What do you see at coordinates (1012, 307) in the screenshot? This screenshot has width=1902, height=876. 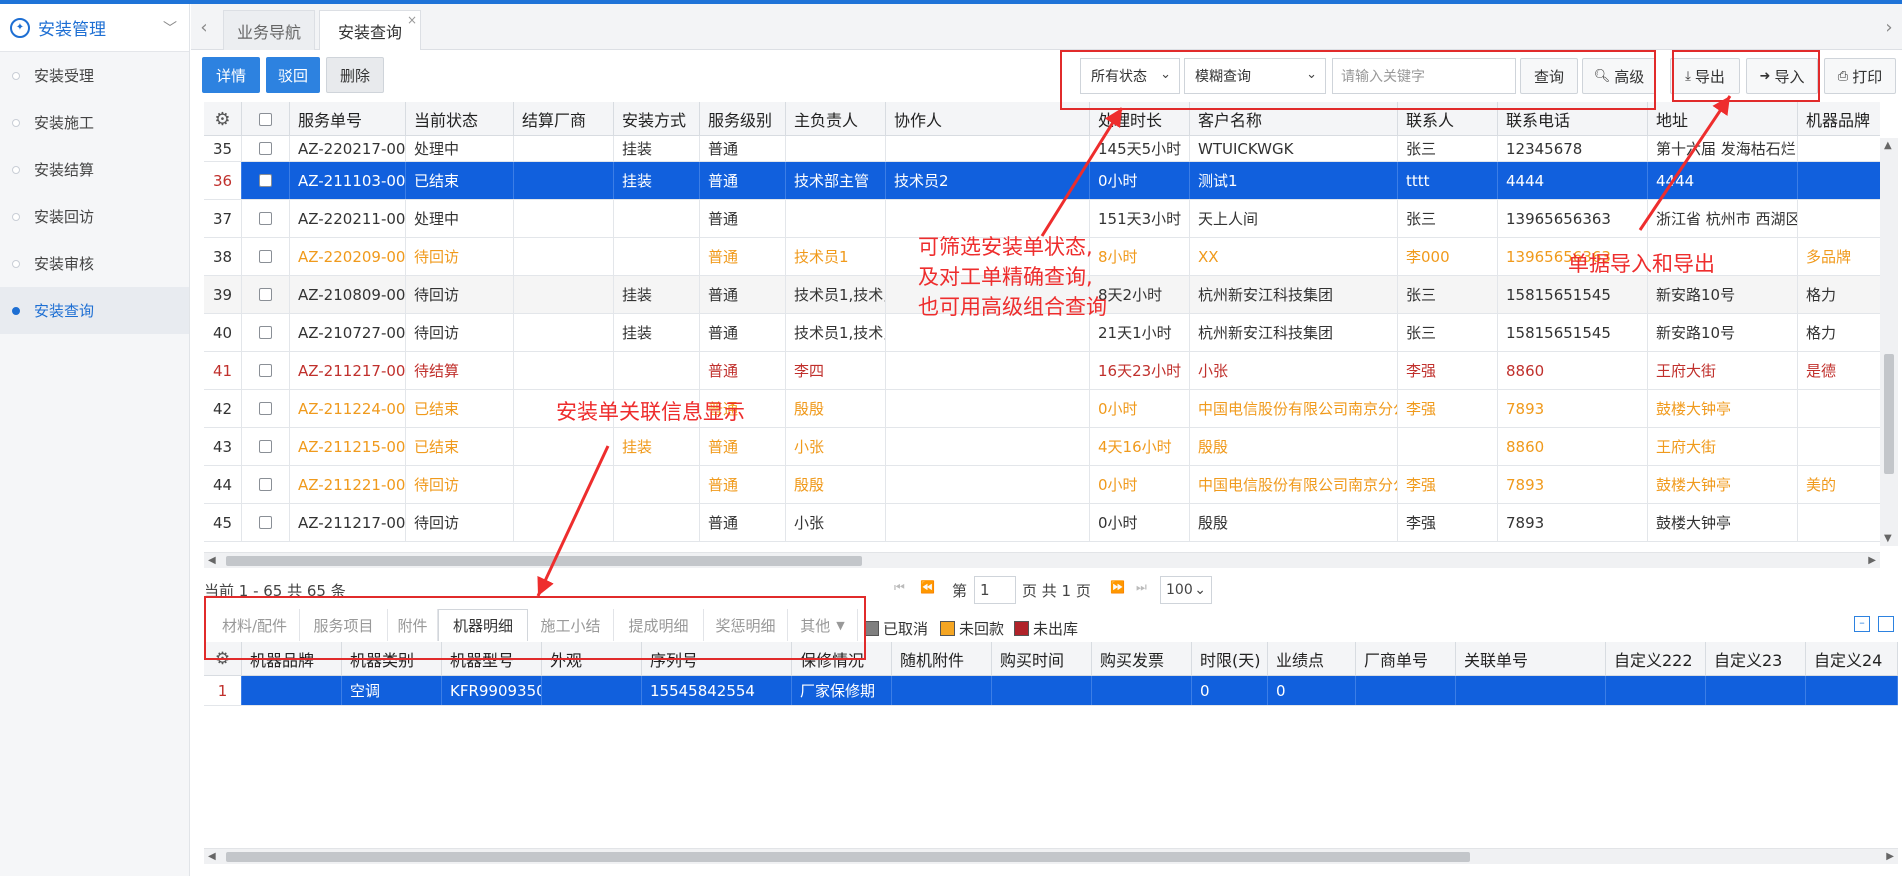 I see `annotation-line: 也可用高级组合查询` at bounding box center [1012, 307].